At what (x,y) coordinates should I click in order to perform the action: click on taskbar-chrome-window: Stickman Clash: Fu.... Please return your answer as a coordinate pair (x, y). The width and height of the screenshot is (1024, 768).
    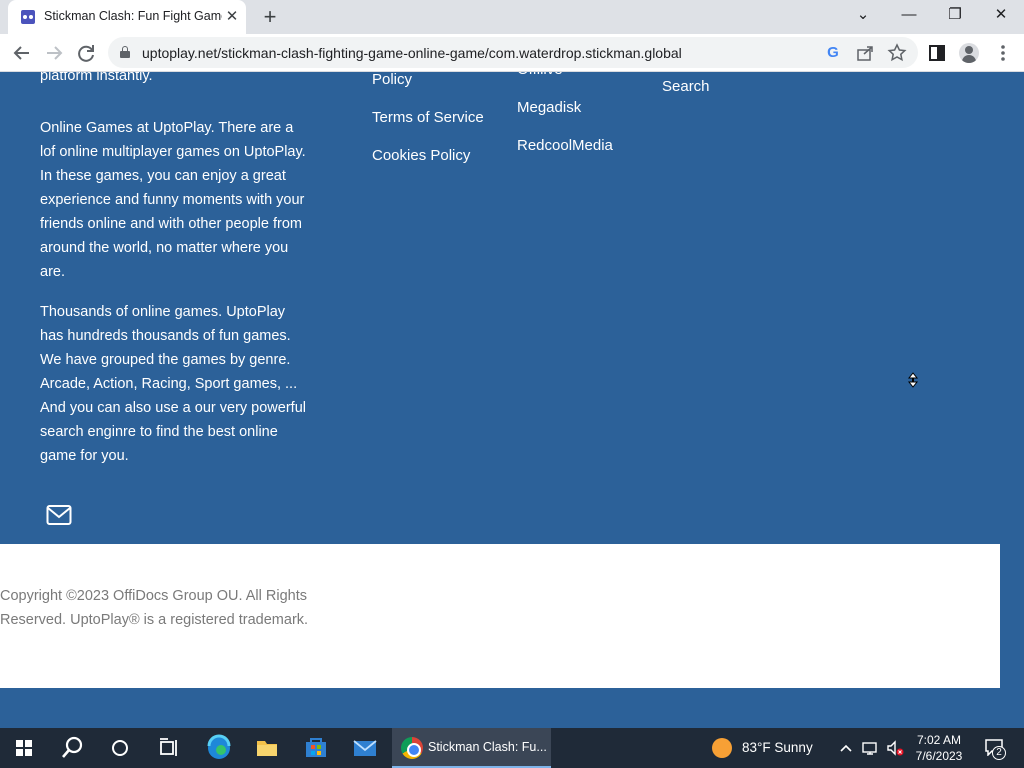
    Looking at the image, I should click on (471, 748).